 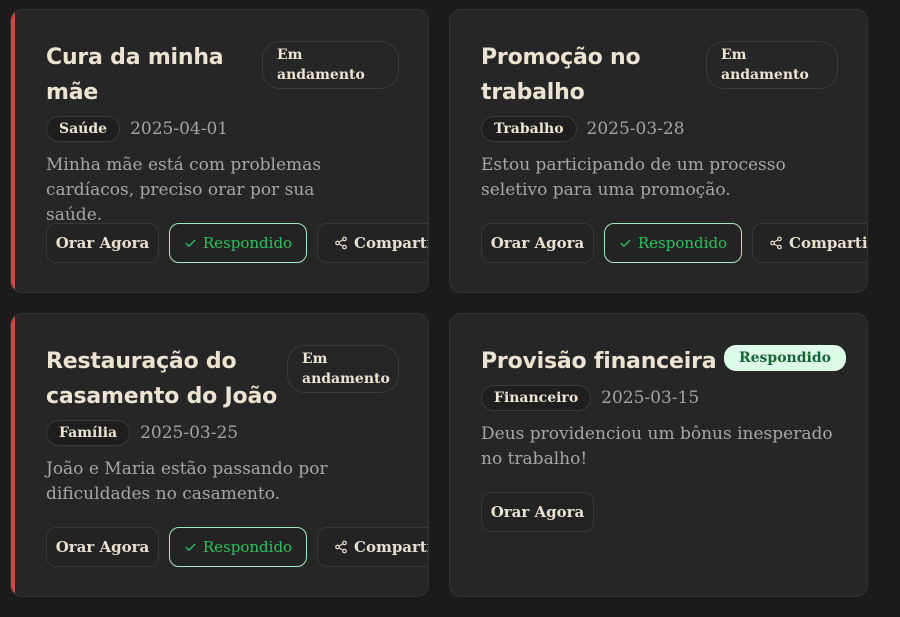 What do you see at coordinates (650, 398) in the screenshot?
I see `request-date: 2025-03-15` at bounding box center [650, 398].